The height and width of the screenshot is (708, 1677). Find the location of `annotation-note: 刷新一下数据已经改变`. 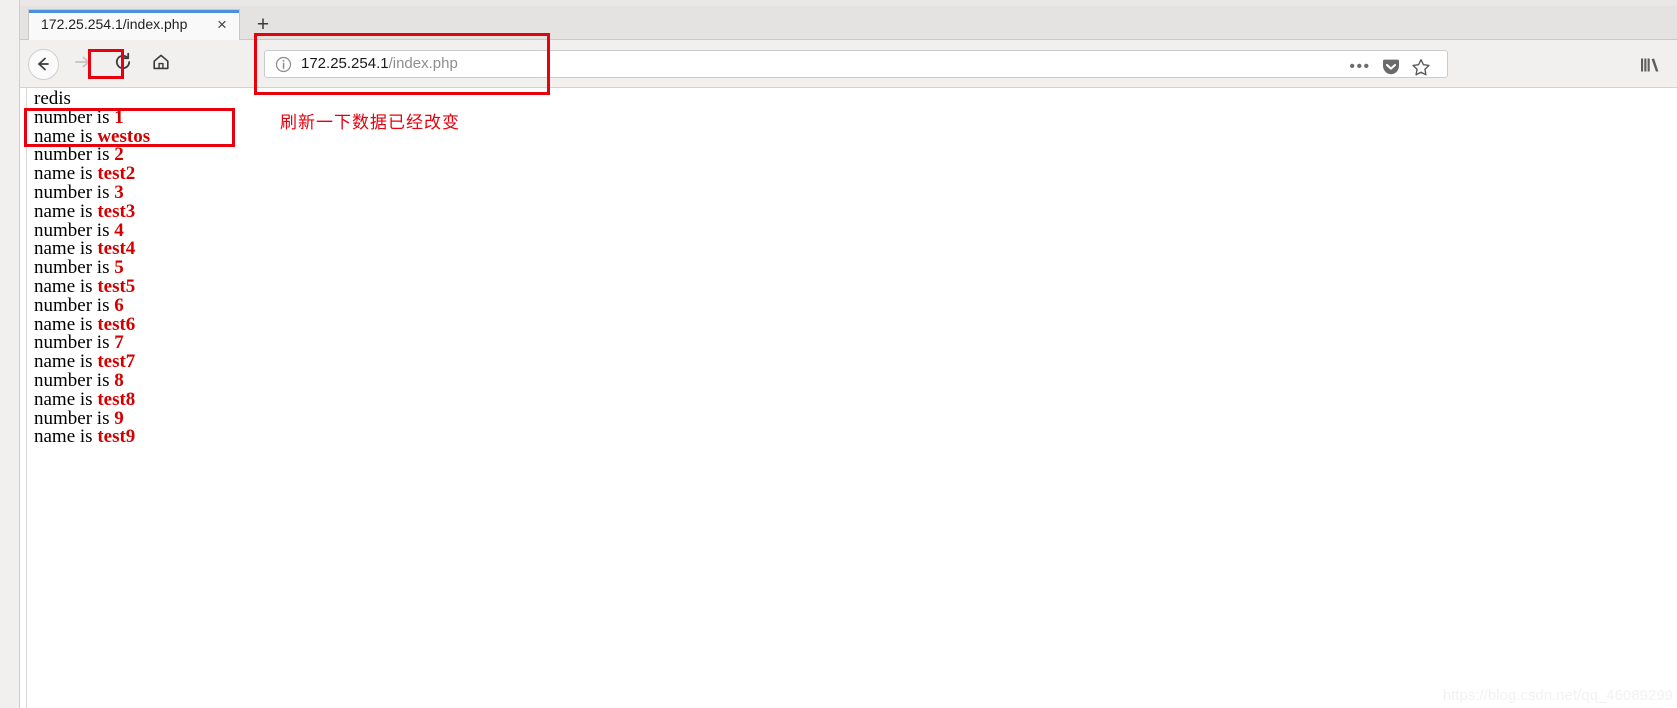

annotation-note: 刷新一下数据已经改变 is located at coordinates (370, 123).